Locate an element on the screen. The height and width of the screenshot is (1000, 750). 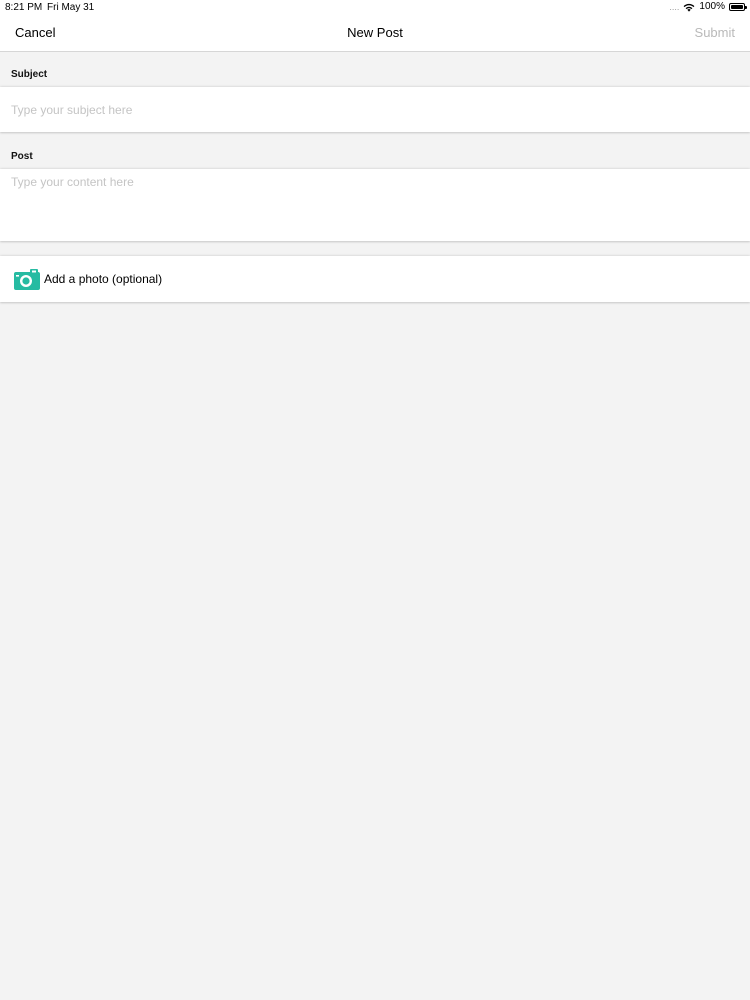
post-label: Post is located at coordinates (22, 156).